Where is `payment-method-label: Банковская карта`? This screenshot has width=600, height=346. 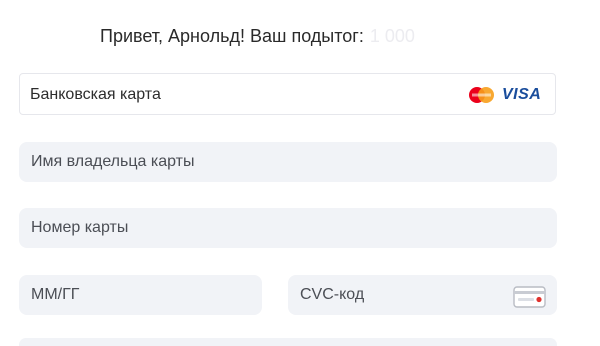 payment-method-label: Банковская карта is located at coordinates (95, 94).